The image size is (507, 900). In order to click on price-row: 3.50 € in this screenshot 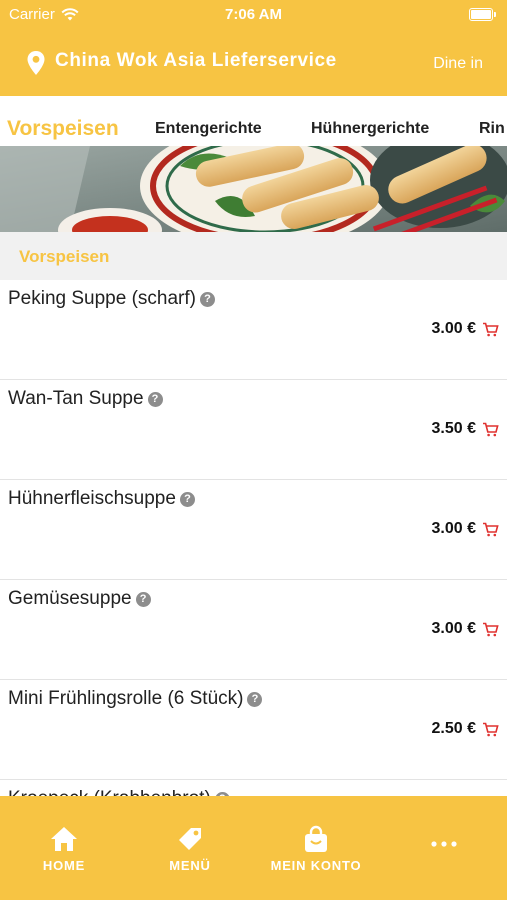, I will do `click(465, 429)`.